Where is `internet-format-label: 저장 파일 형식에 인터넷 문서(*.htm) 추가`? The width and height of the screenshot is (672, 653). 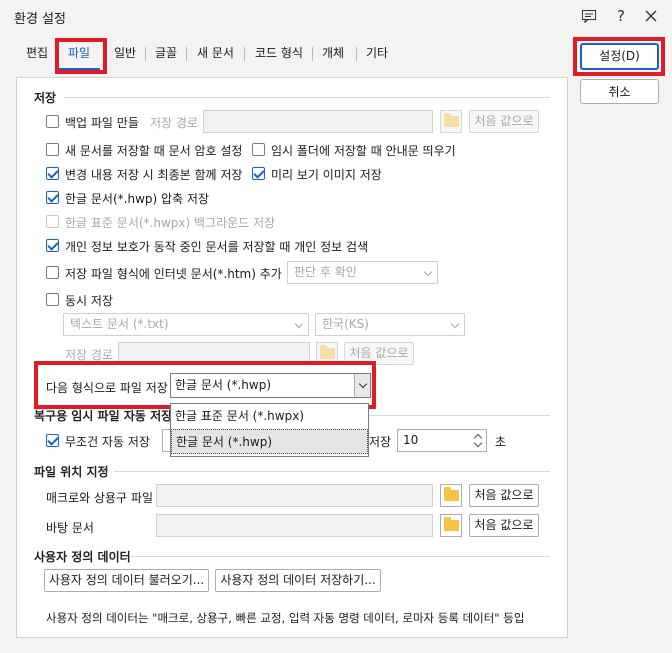
internet-format-label: 저장 파일 형식에 인터넷 문서(*.htm) 추가 is located at coordinates (173, 274).